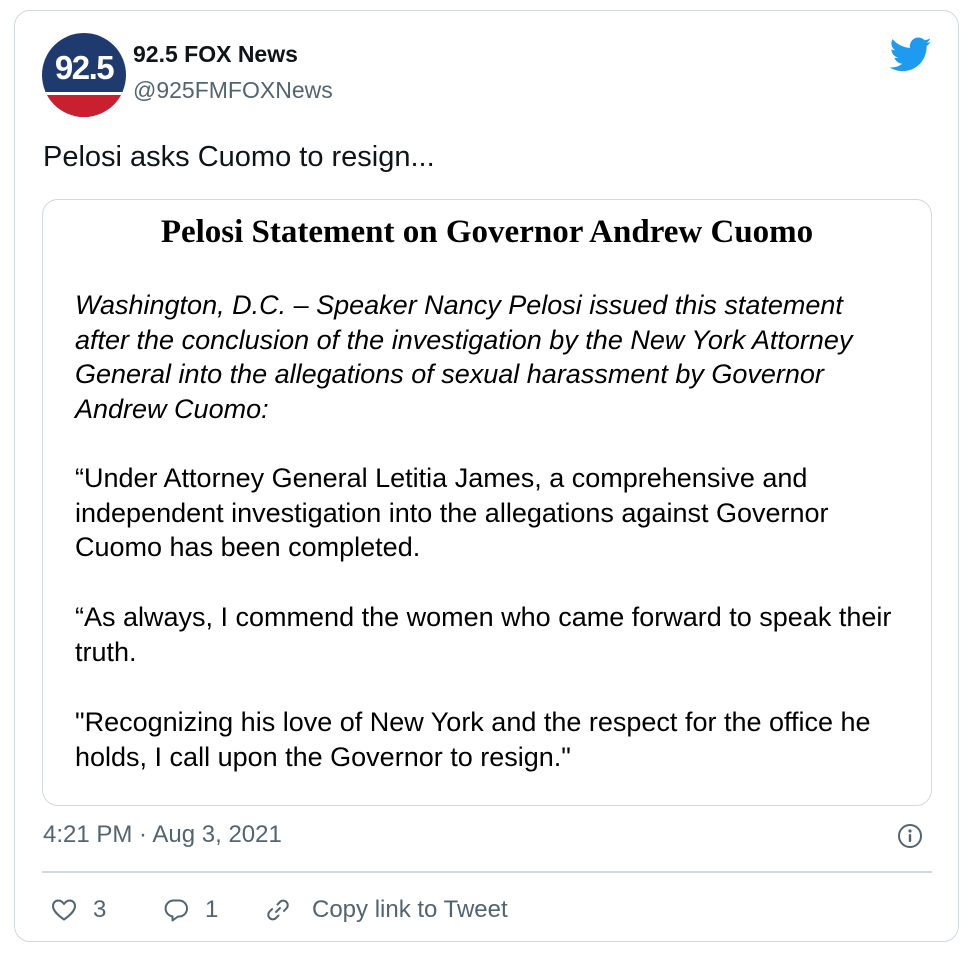  Describe the element at coordinates (410, 909) in the screenshot. I see `copy-link-label: Copy link to Tweet` at that location.